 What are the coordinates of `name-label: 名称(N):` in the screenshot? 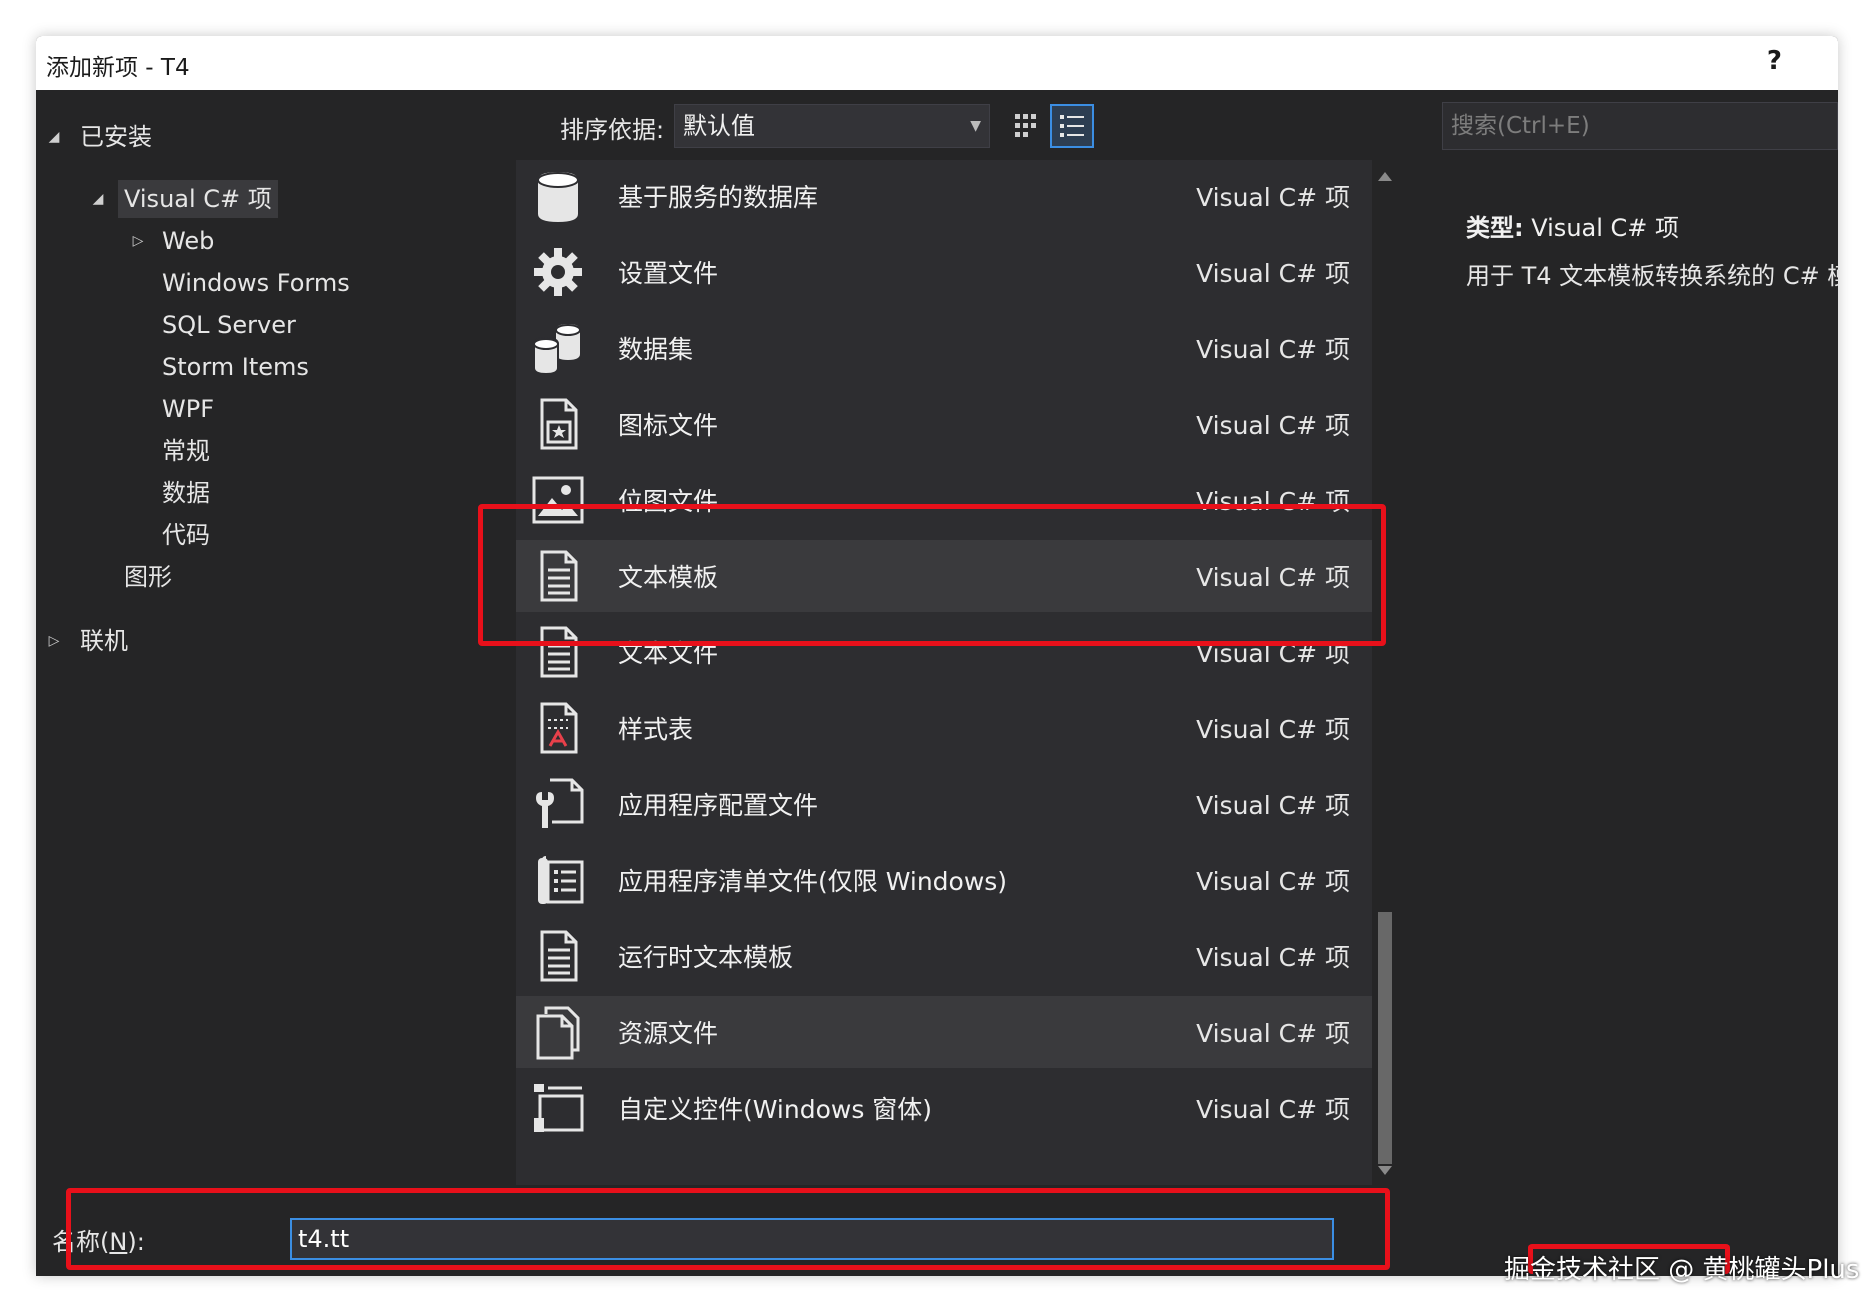 It's located at (98, 1242).